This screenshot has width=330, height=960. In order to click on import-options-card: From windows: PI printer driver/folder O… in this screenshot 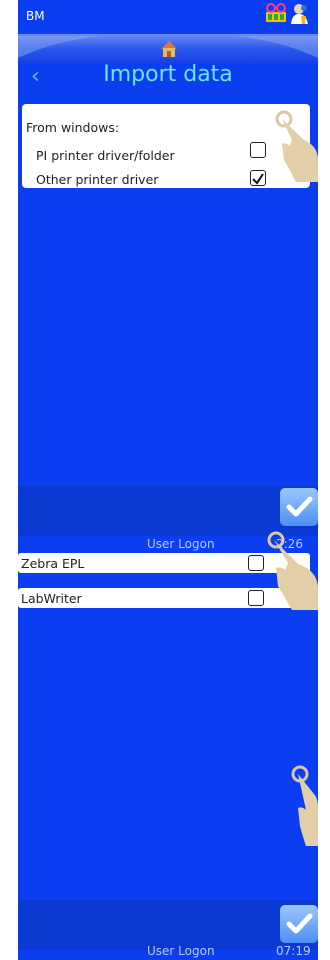, I will do `click(166, 146)`.